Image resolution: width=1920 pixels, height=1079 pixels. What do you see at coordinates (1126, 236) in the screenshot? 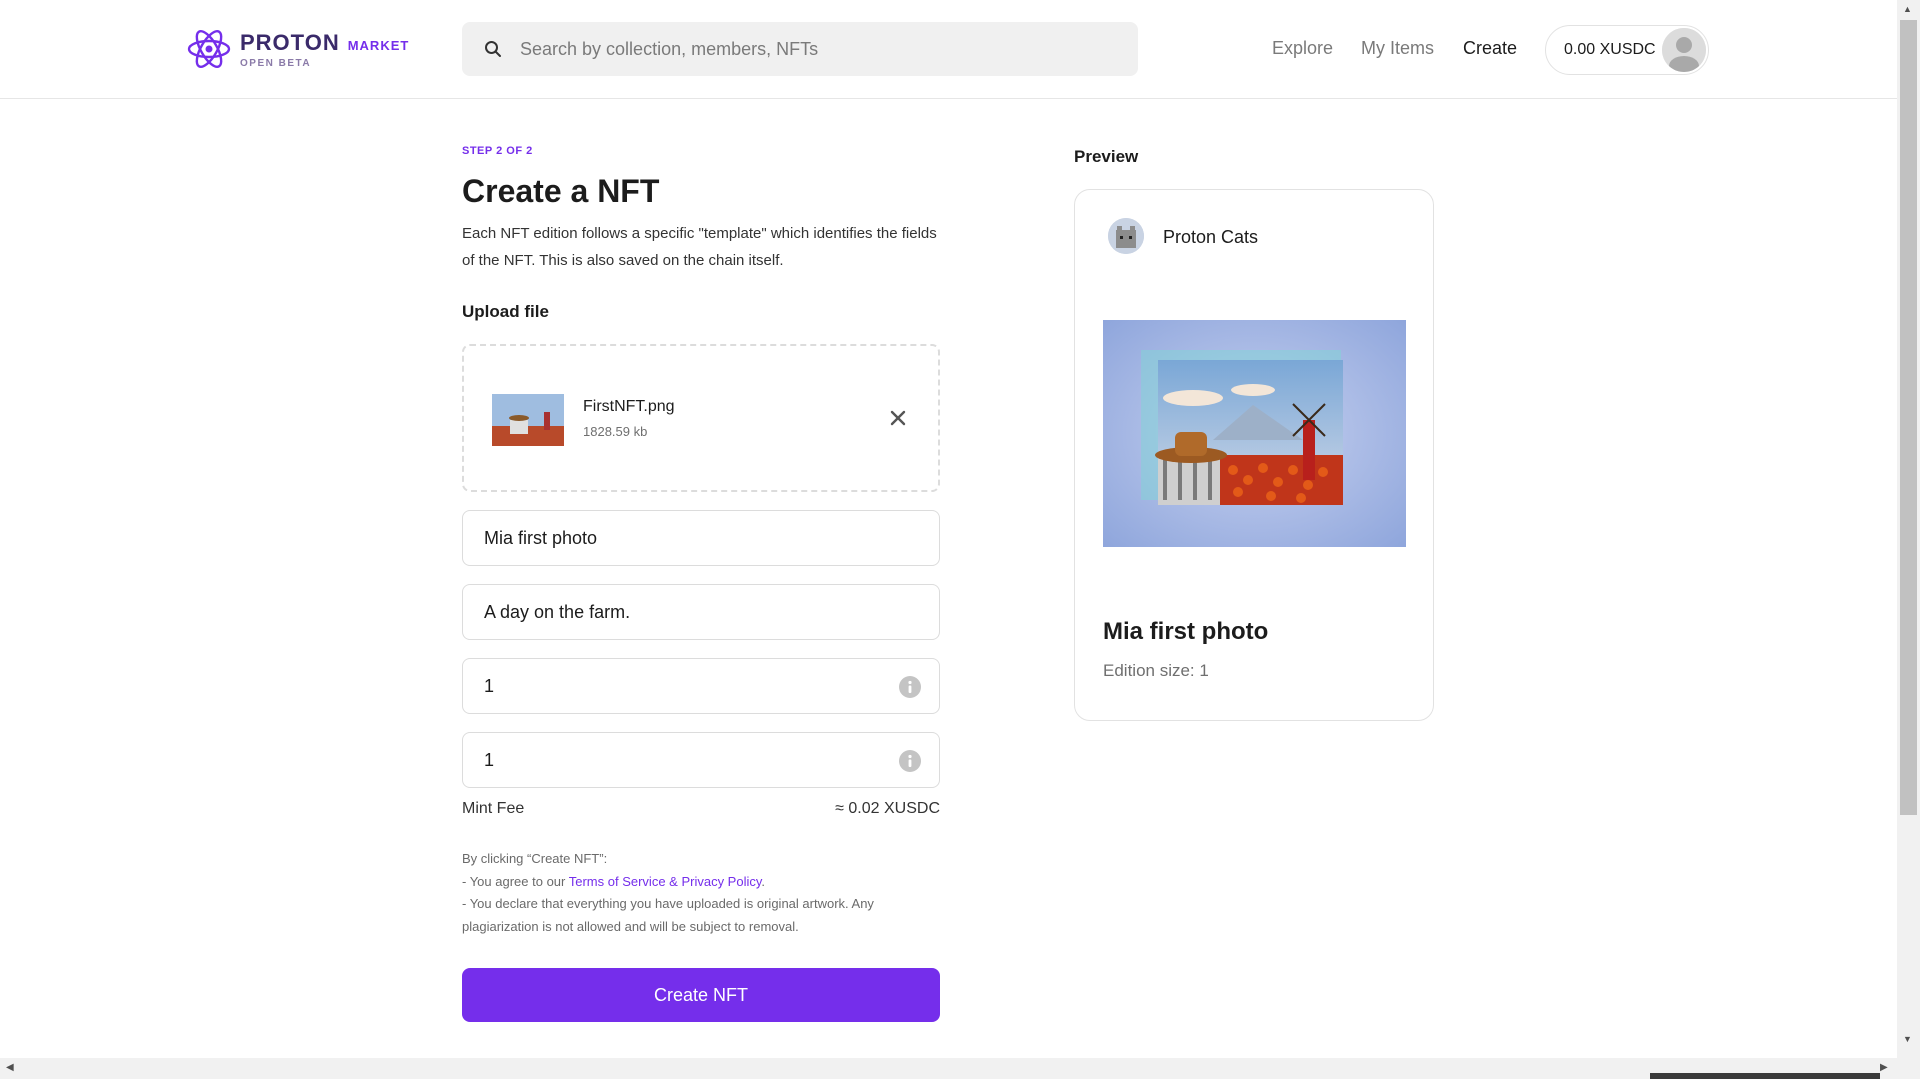
I see `collection-avatar` at bounding box center [1126, 236].